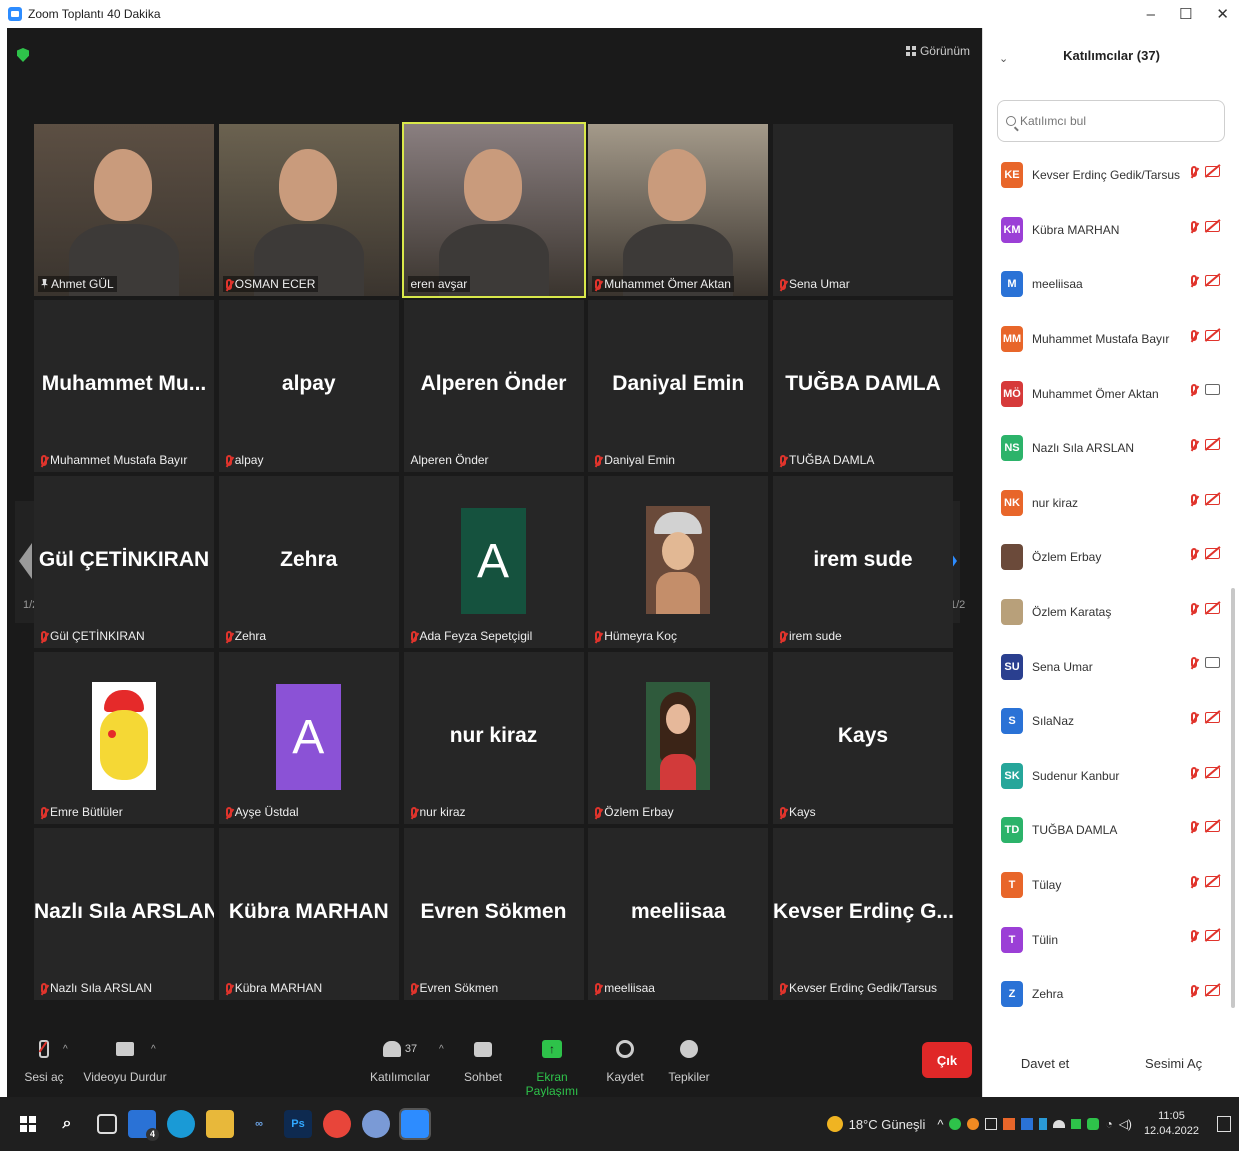 The height and width of the screenshot is (1151, 1239). I want to click on participant-tile: Emre Bütlüler, so click(124, 738).